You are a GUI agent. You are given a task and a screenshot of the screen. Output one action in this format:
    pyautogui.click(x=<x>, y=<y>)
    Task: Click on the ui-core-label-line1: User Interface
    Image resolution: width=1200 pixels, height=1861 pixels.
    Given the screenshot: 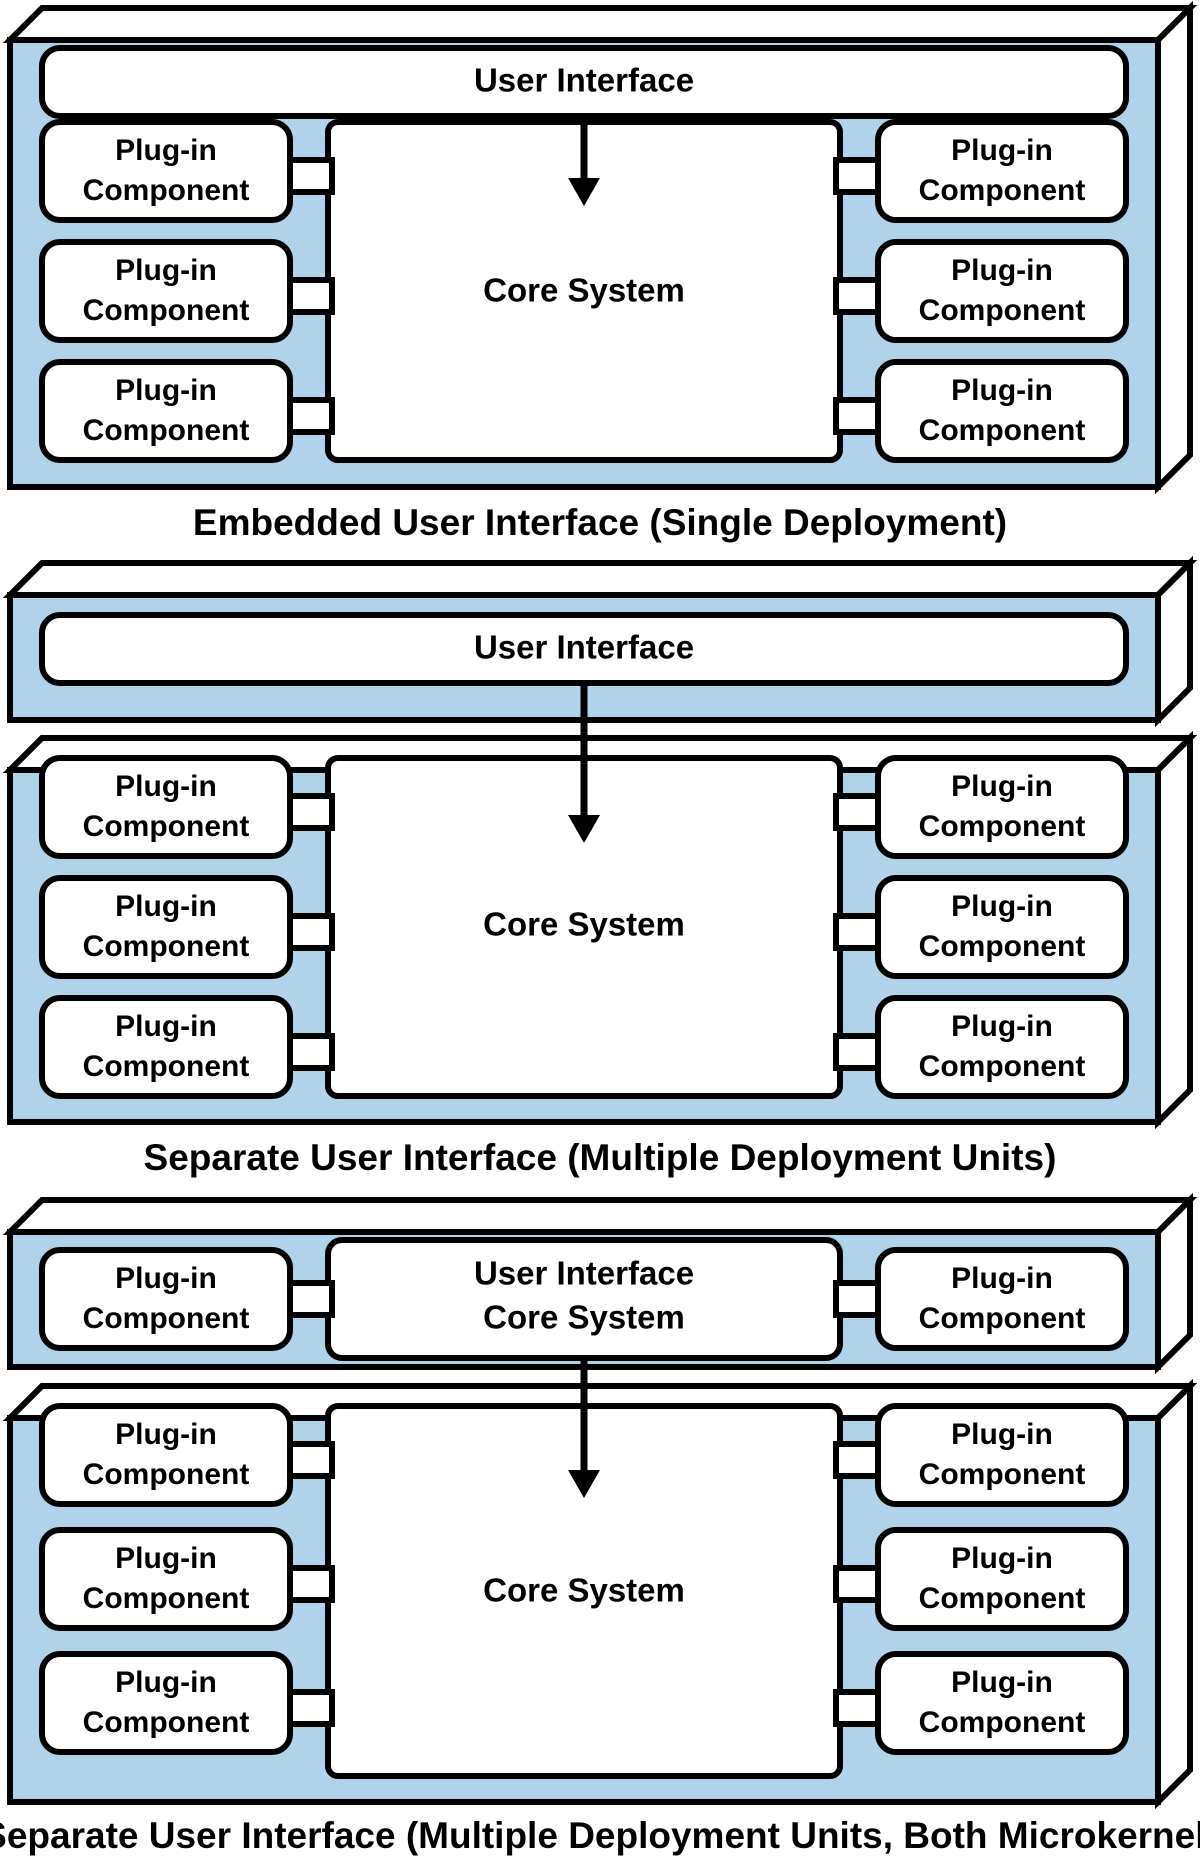 What is the action you would take?
    pyautogui.click(x=584, y=1273)
    